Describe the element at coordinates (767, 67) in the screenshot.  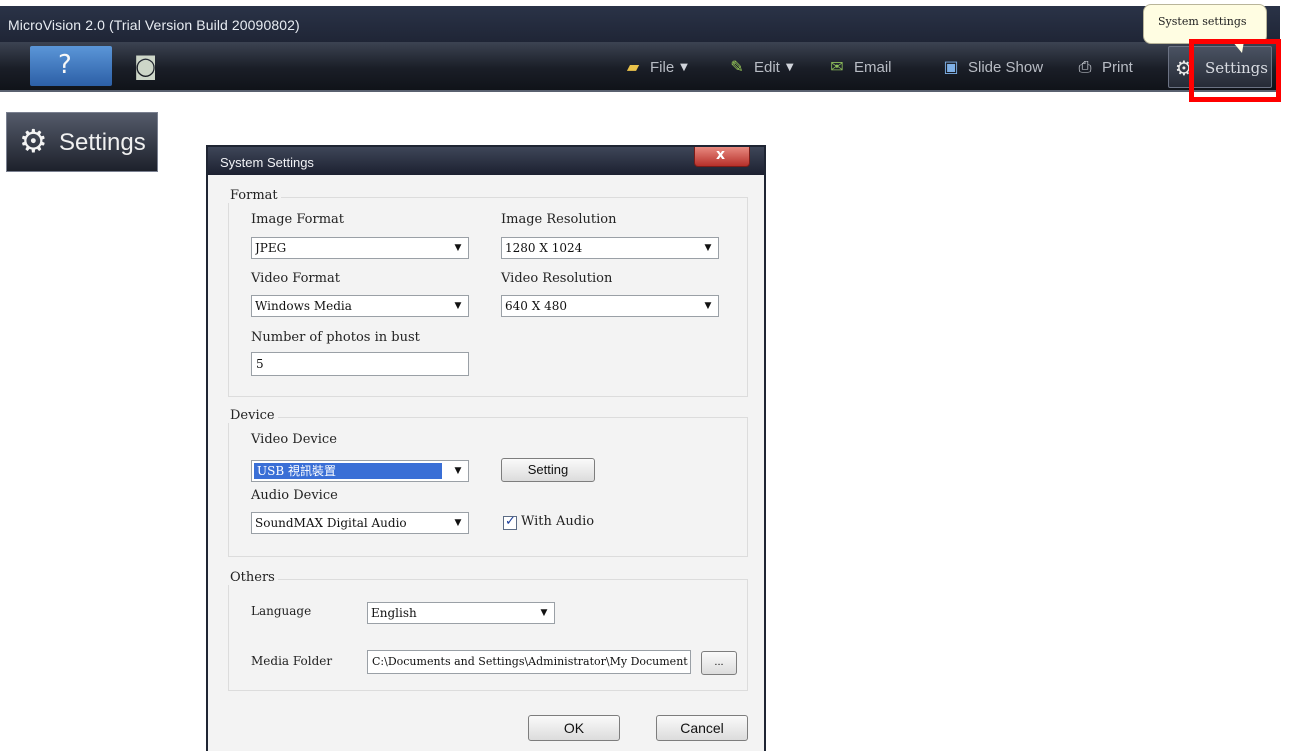
I see `edit-menu-label: Edit` at that location.